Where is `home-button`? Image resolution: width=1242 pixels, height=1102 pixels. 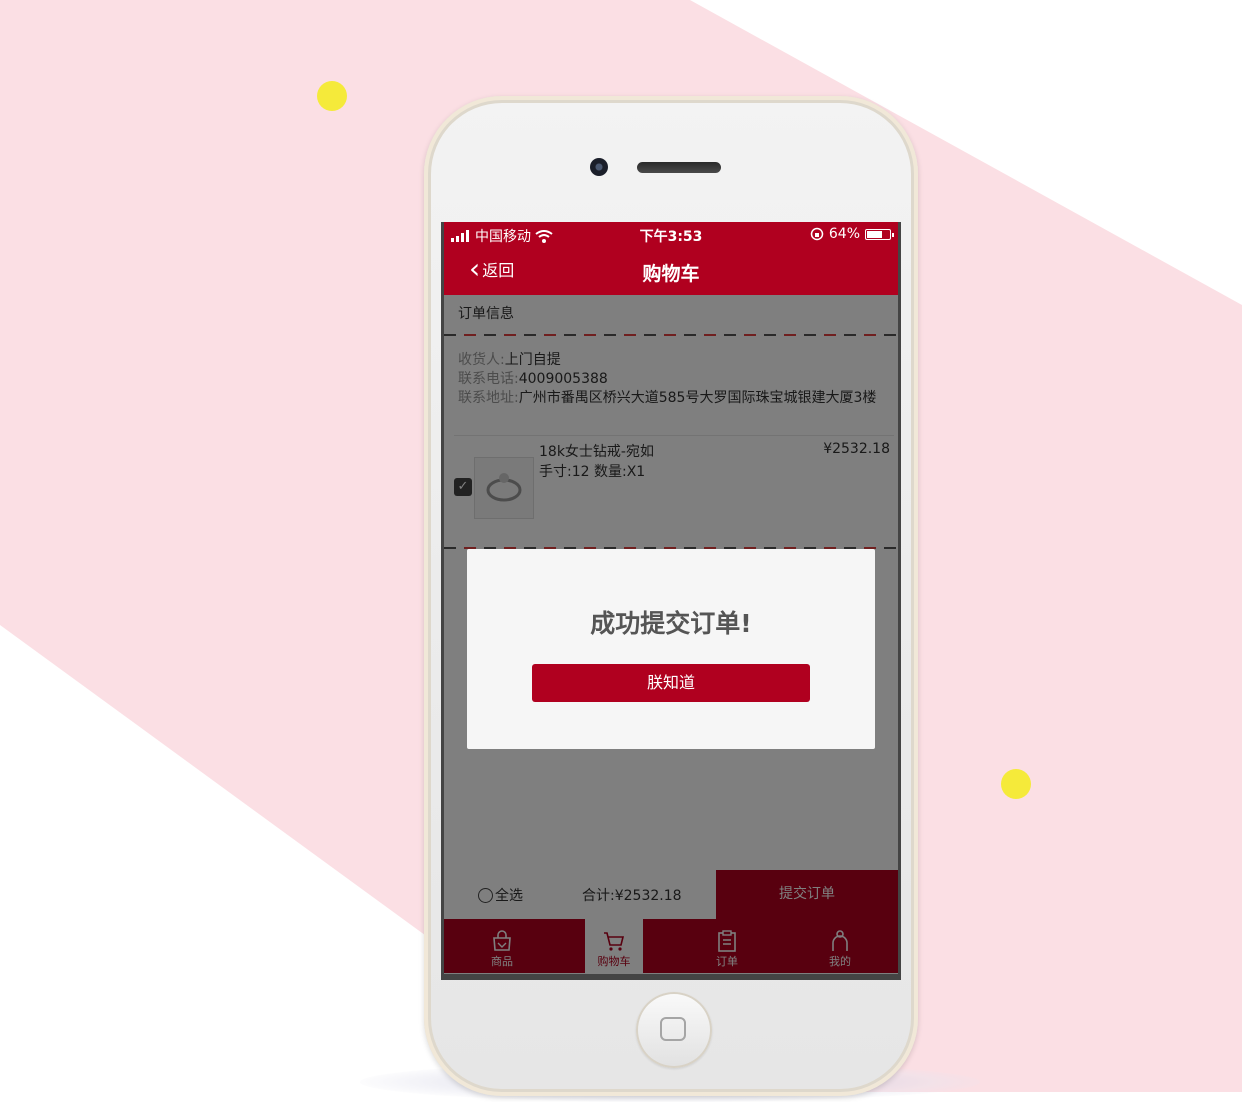
home-button is located at coordinates (674, 1030).